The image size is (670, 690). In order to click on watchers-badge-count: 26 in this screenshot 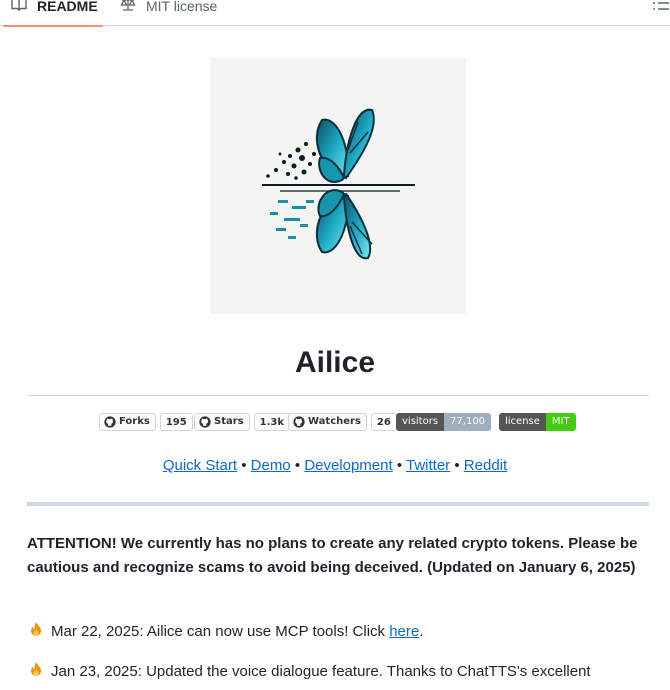, I will do `click(383, 422)`.